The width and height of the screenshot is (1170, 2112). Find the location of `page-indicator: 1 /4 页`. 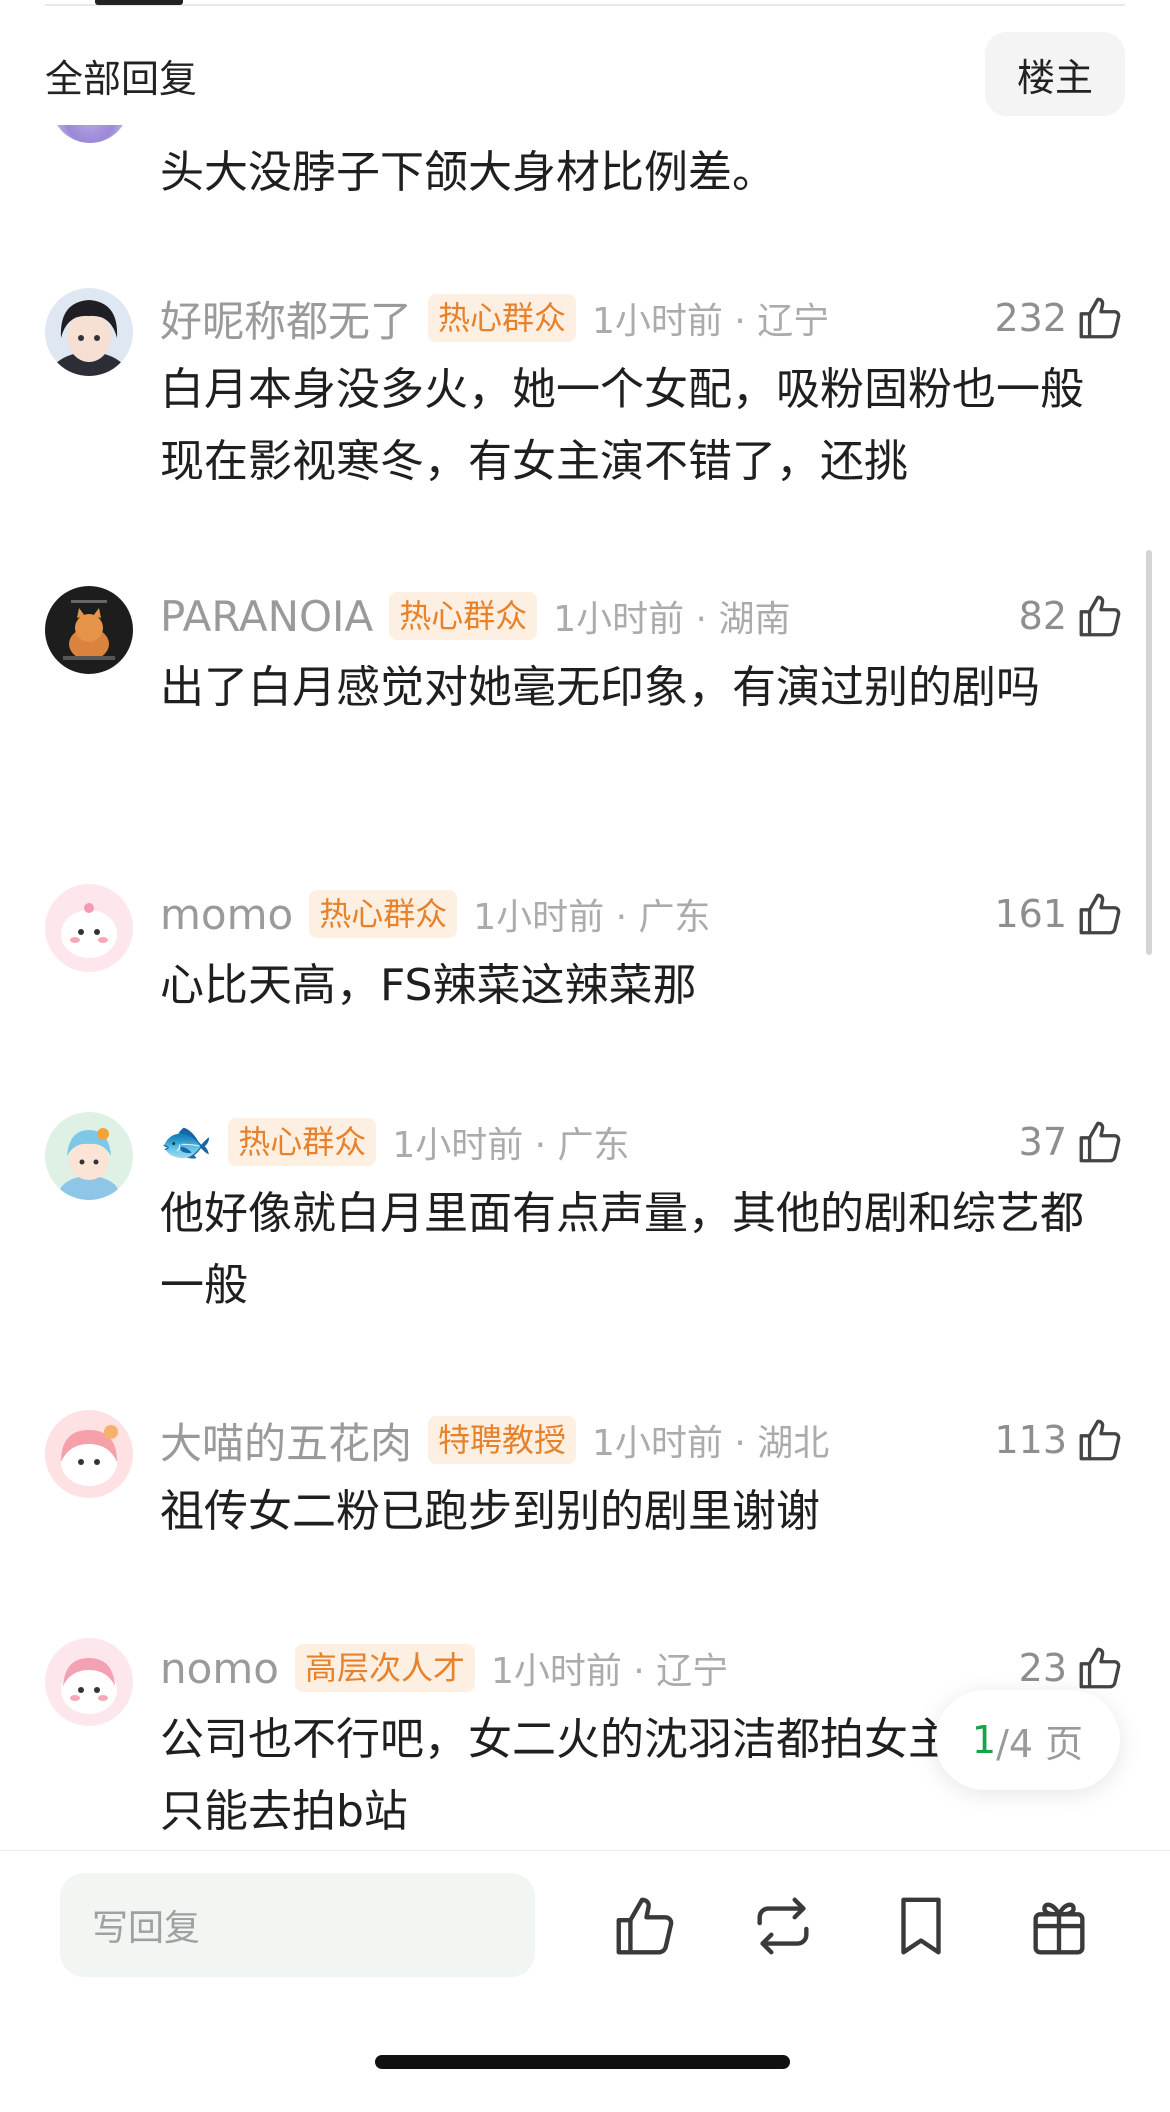

page-indicator: 1 /4 页 is located at coordinates (1027, 1740).